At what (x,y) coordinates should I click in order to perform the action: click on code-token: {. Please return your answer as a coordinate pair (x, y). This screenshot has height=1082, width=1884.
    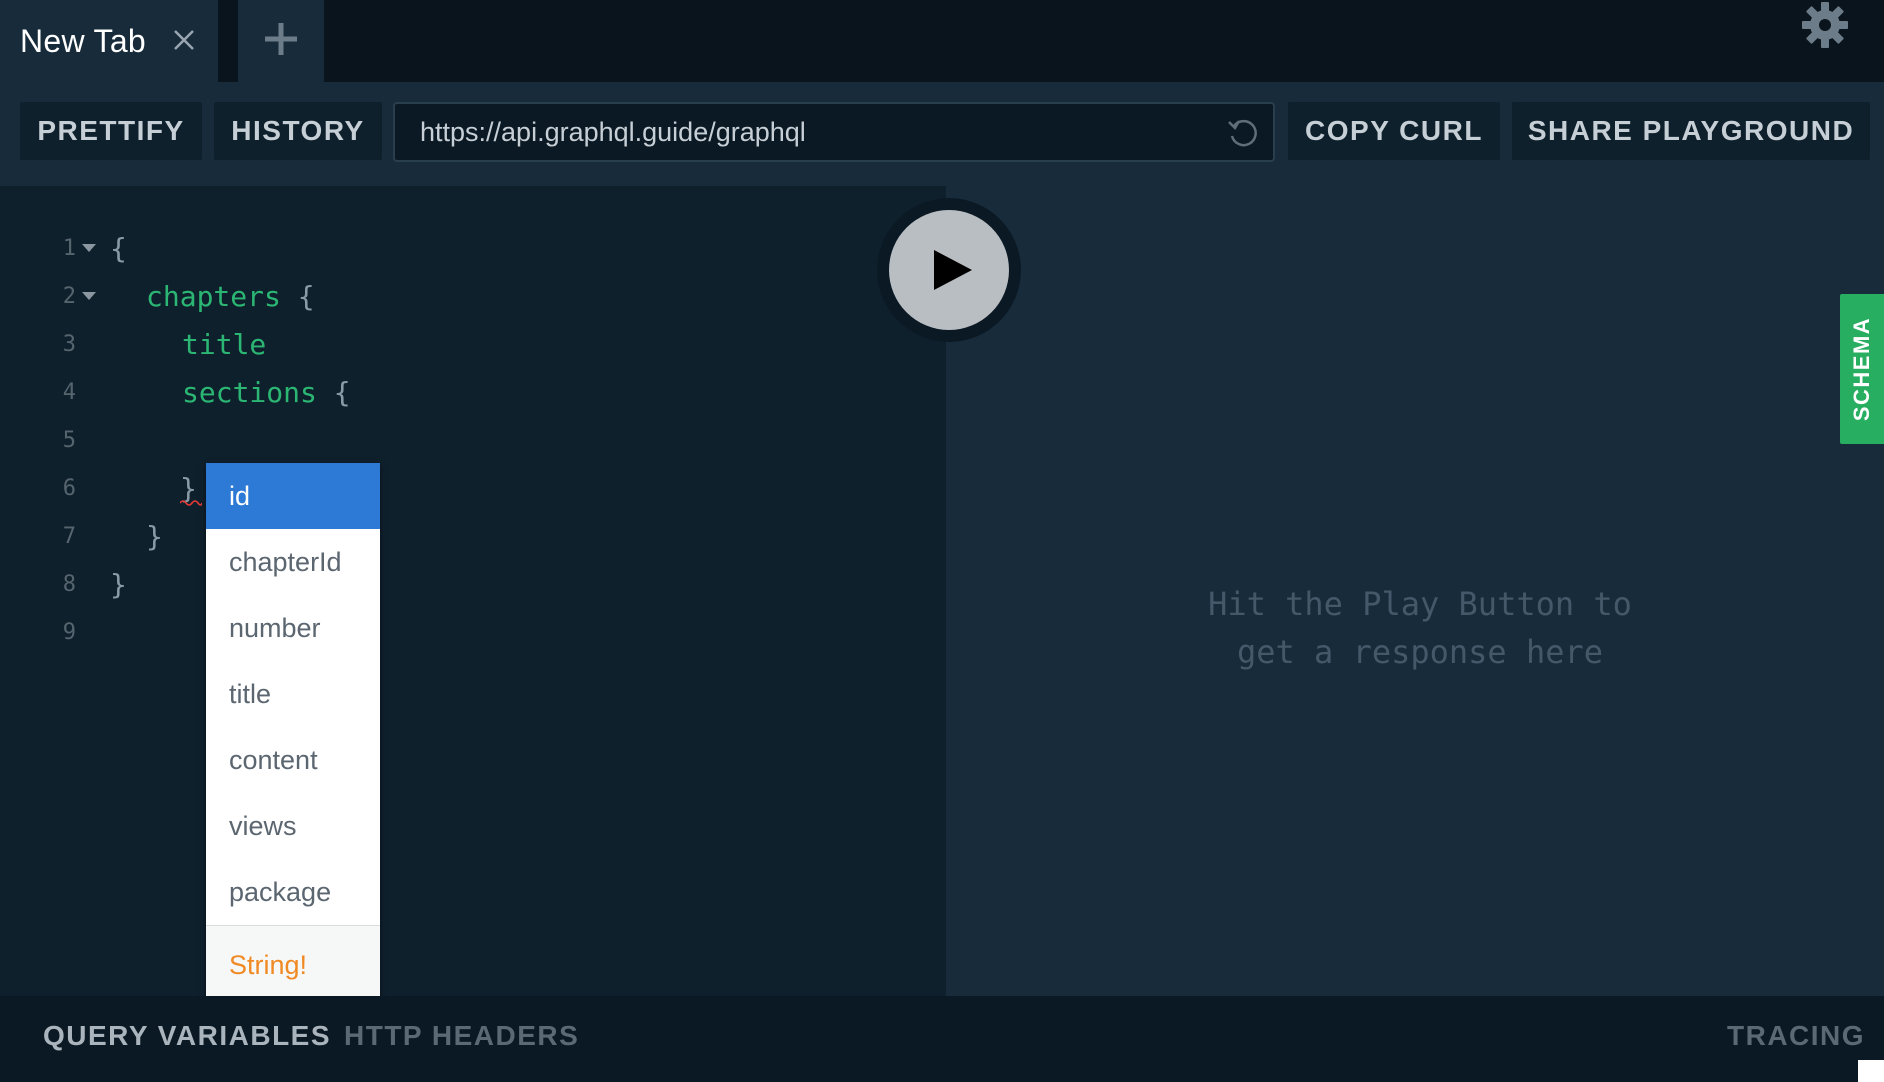
    Looking at the image, I should click on (118, 248).